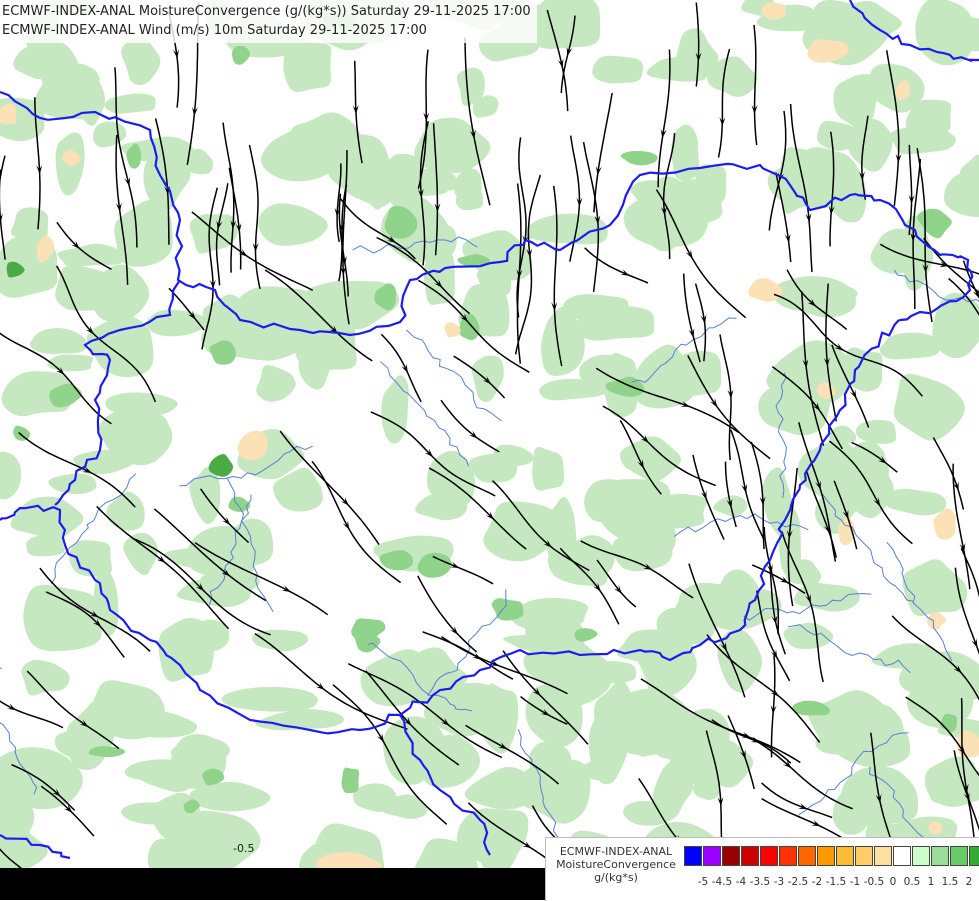 The width and height of the screenshot is (979, 901). Describe the element at coordinates (703, 882) in the screenshot. I see `legend-tick-label: -5` at that location.